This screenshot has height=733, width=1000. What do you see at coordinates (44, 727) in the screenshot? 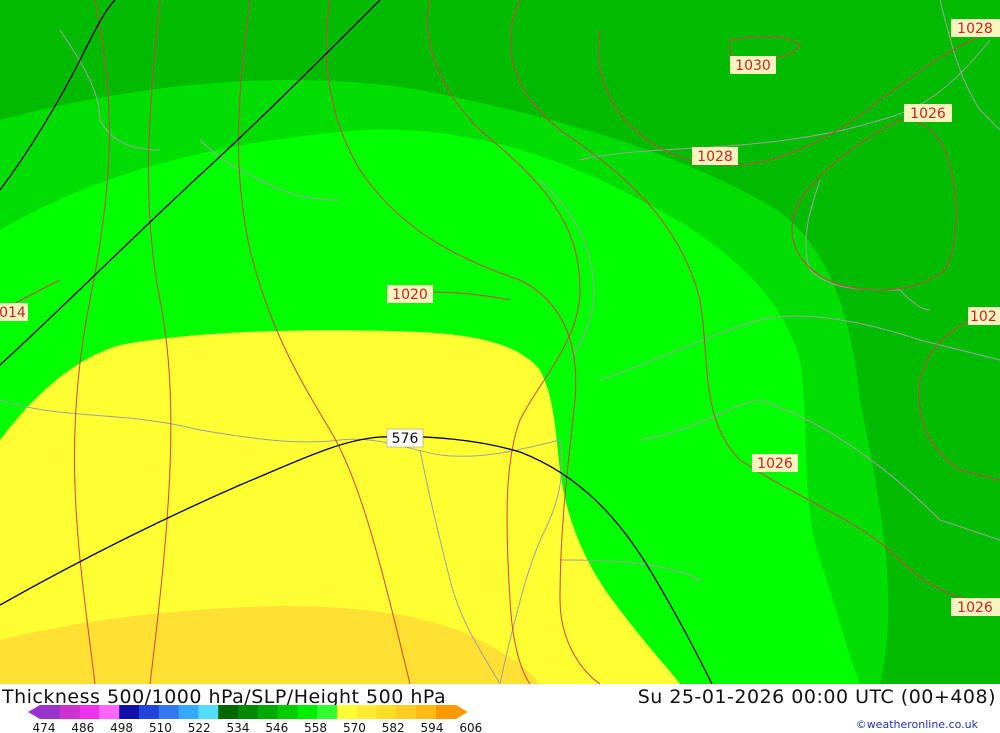
I see `scale-tick-label: 474` at bounding box center [44, 727].